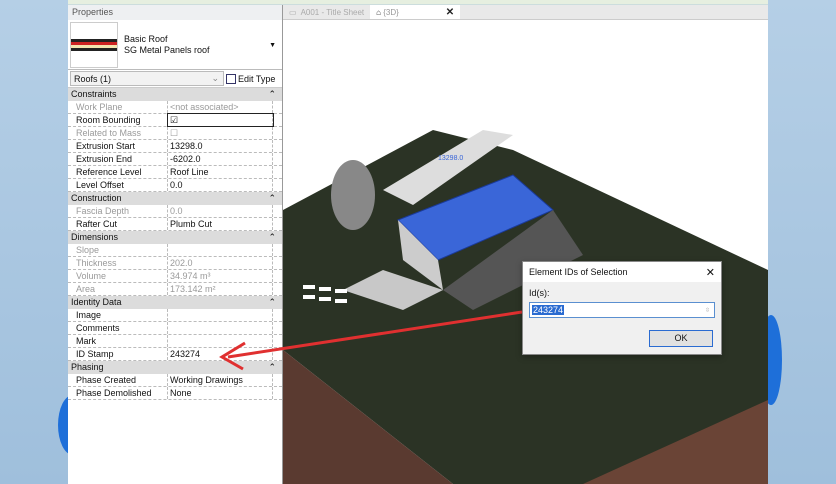 The height and width of the screenshot is (484, 836). Describe the element at coordinates (118, 211) in the screenshot. I see `property-name: Fascia Depth` at that location.